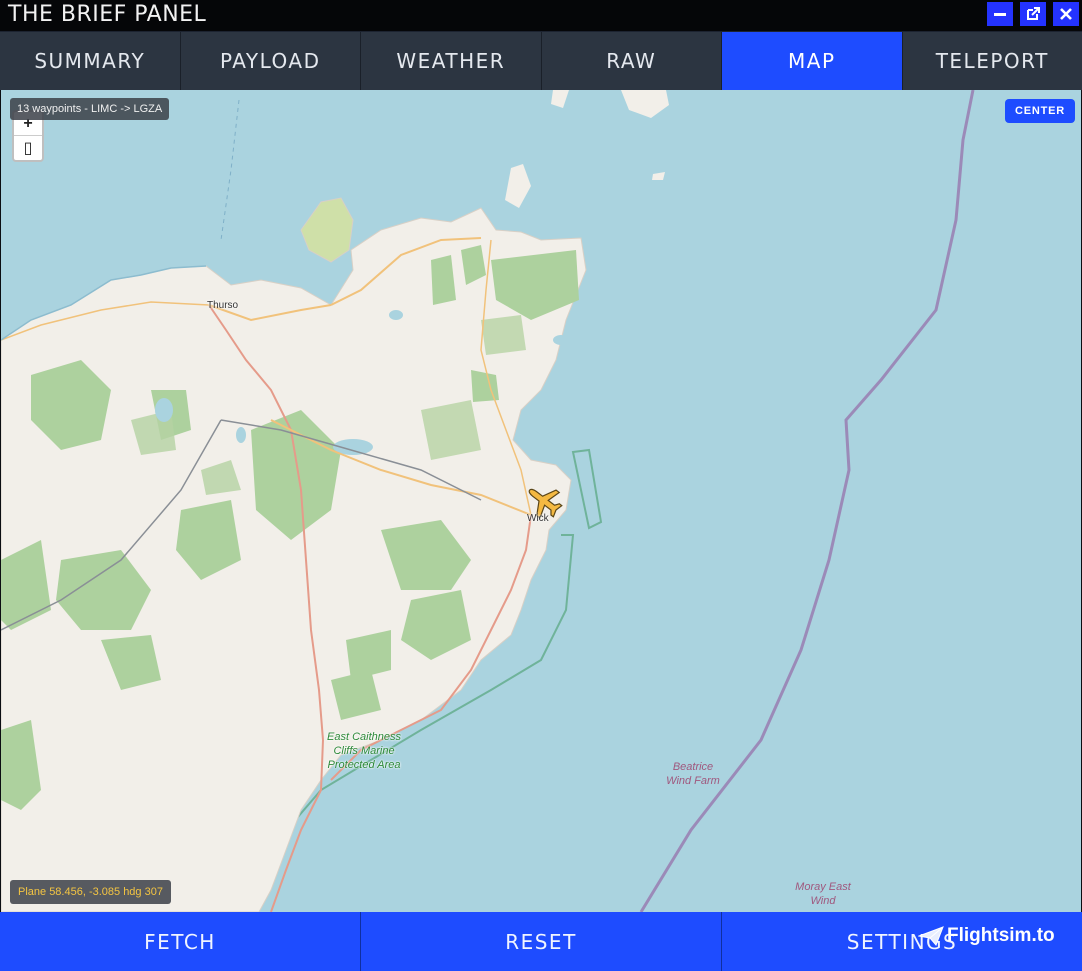 The image size is (1082, 971). What do you see at coordinates (1001, 935) in the screenshot?
I see `watermark-text: Flightsim.to` at bounding box center [1001, 935].